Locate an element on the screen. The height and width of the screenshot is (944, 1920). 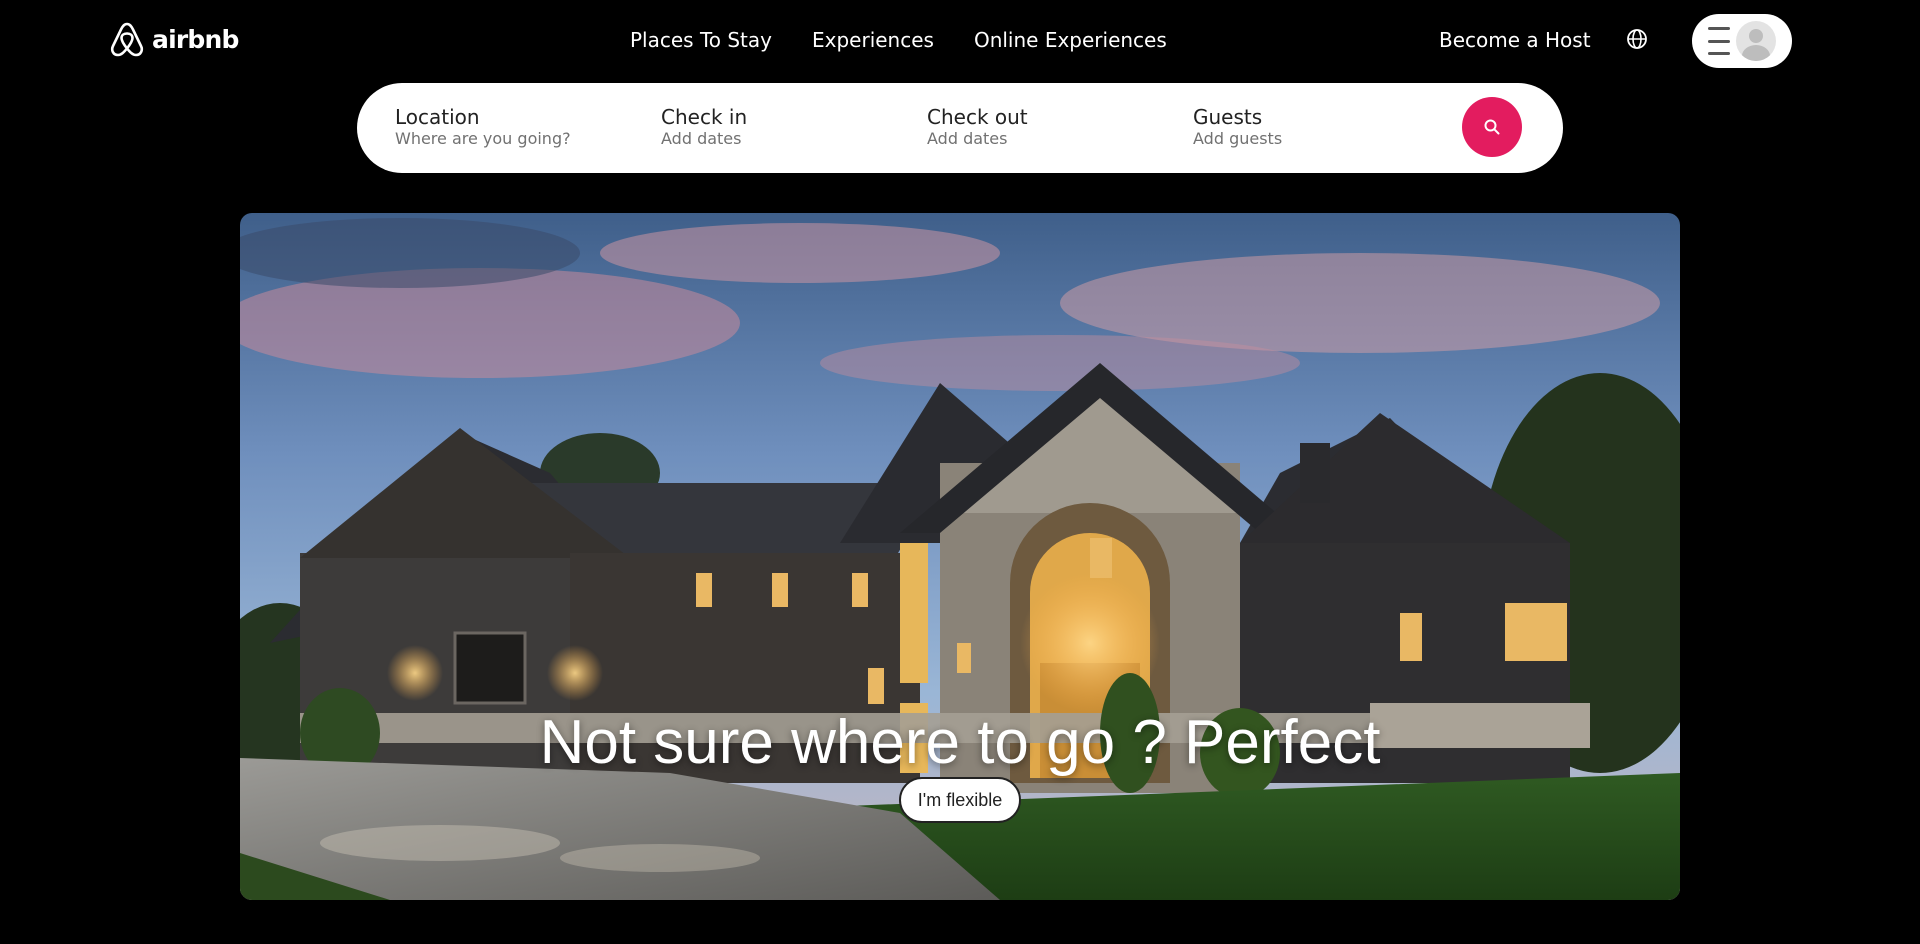
user-avatar-icon is located at coordinates (1756, 41).